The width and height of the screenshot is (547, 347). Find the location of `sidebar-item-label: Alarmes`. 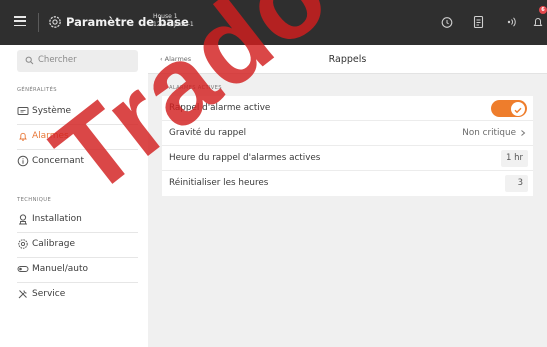

sidebar-item-label: Alarmes is located at coordinates (50, 136).